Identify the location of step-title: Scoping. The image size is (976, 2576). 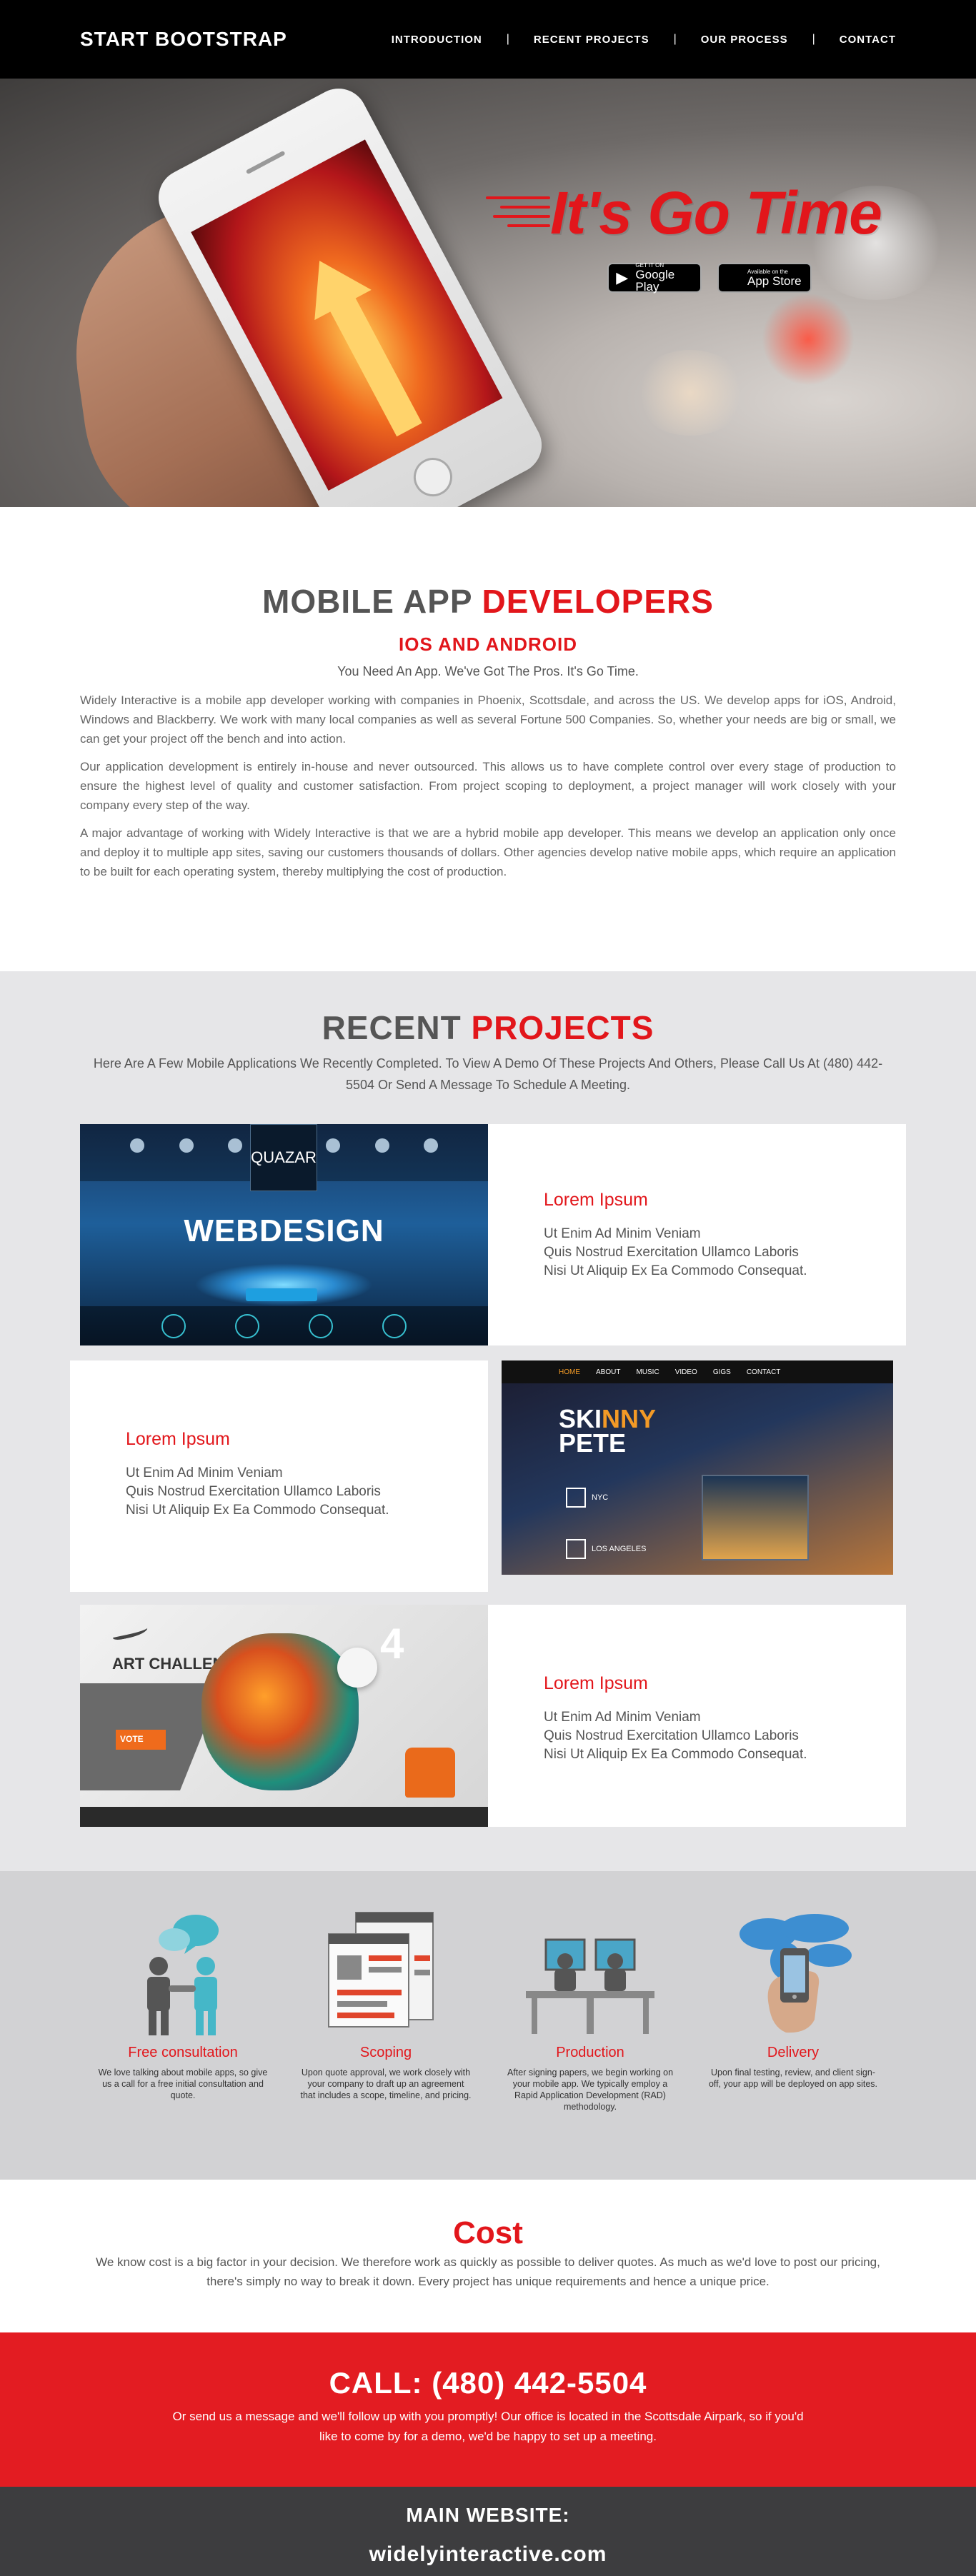
(385, 2052).